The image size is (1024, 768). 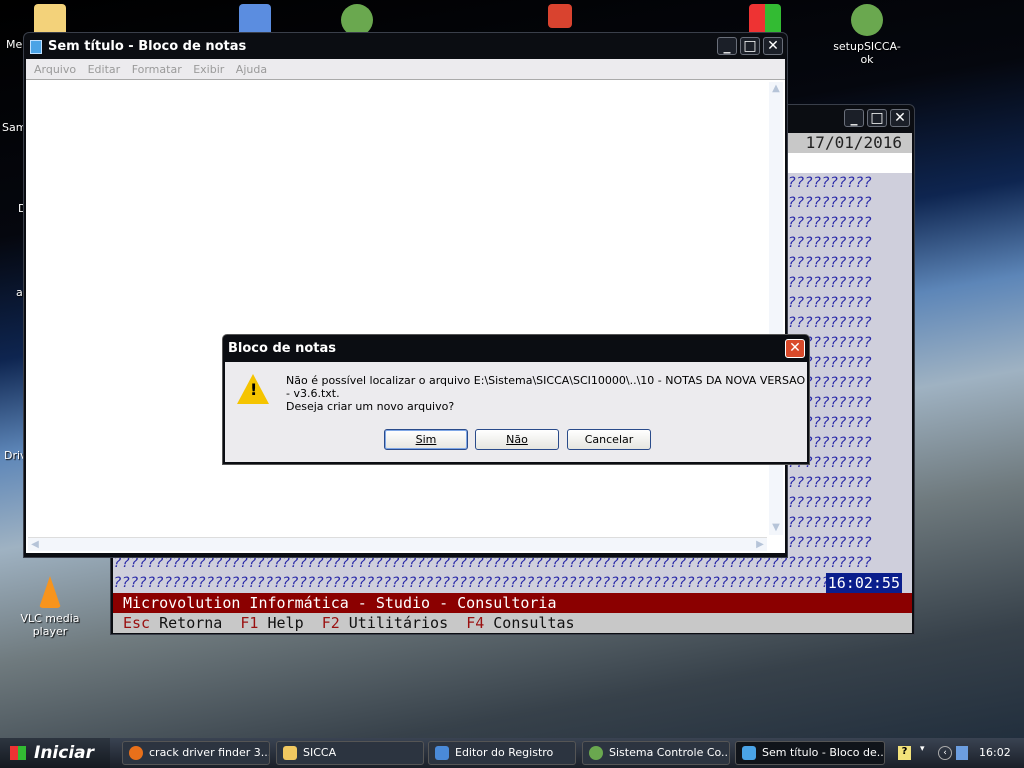 I want to click on task-label: Editor do Registro, so click(x=504, y=752).